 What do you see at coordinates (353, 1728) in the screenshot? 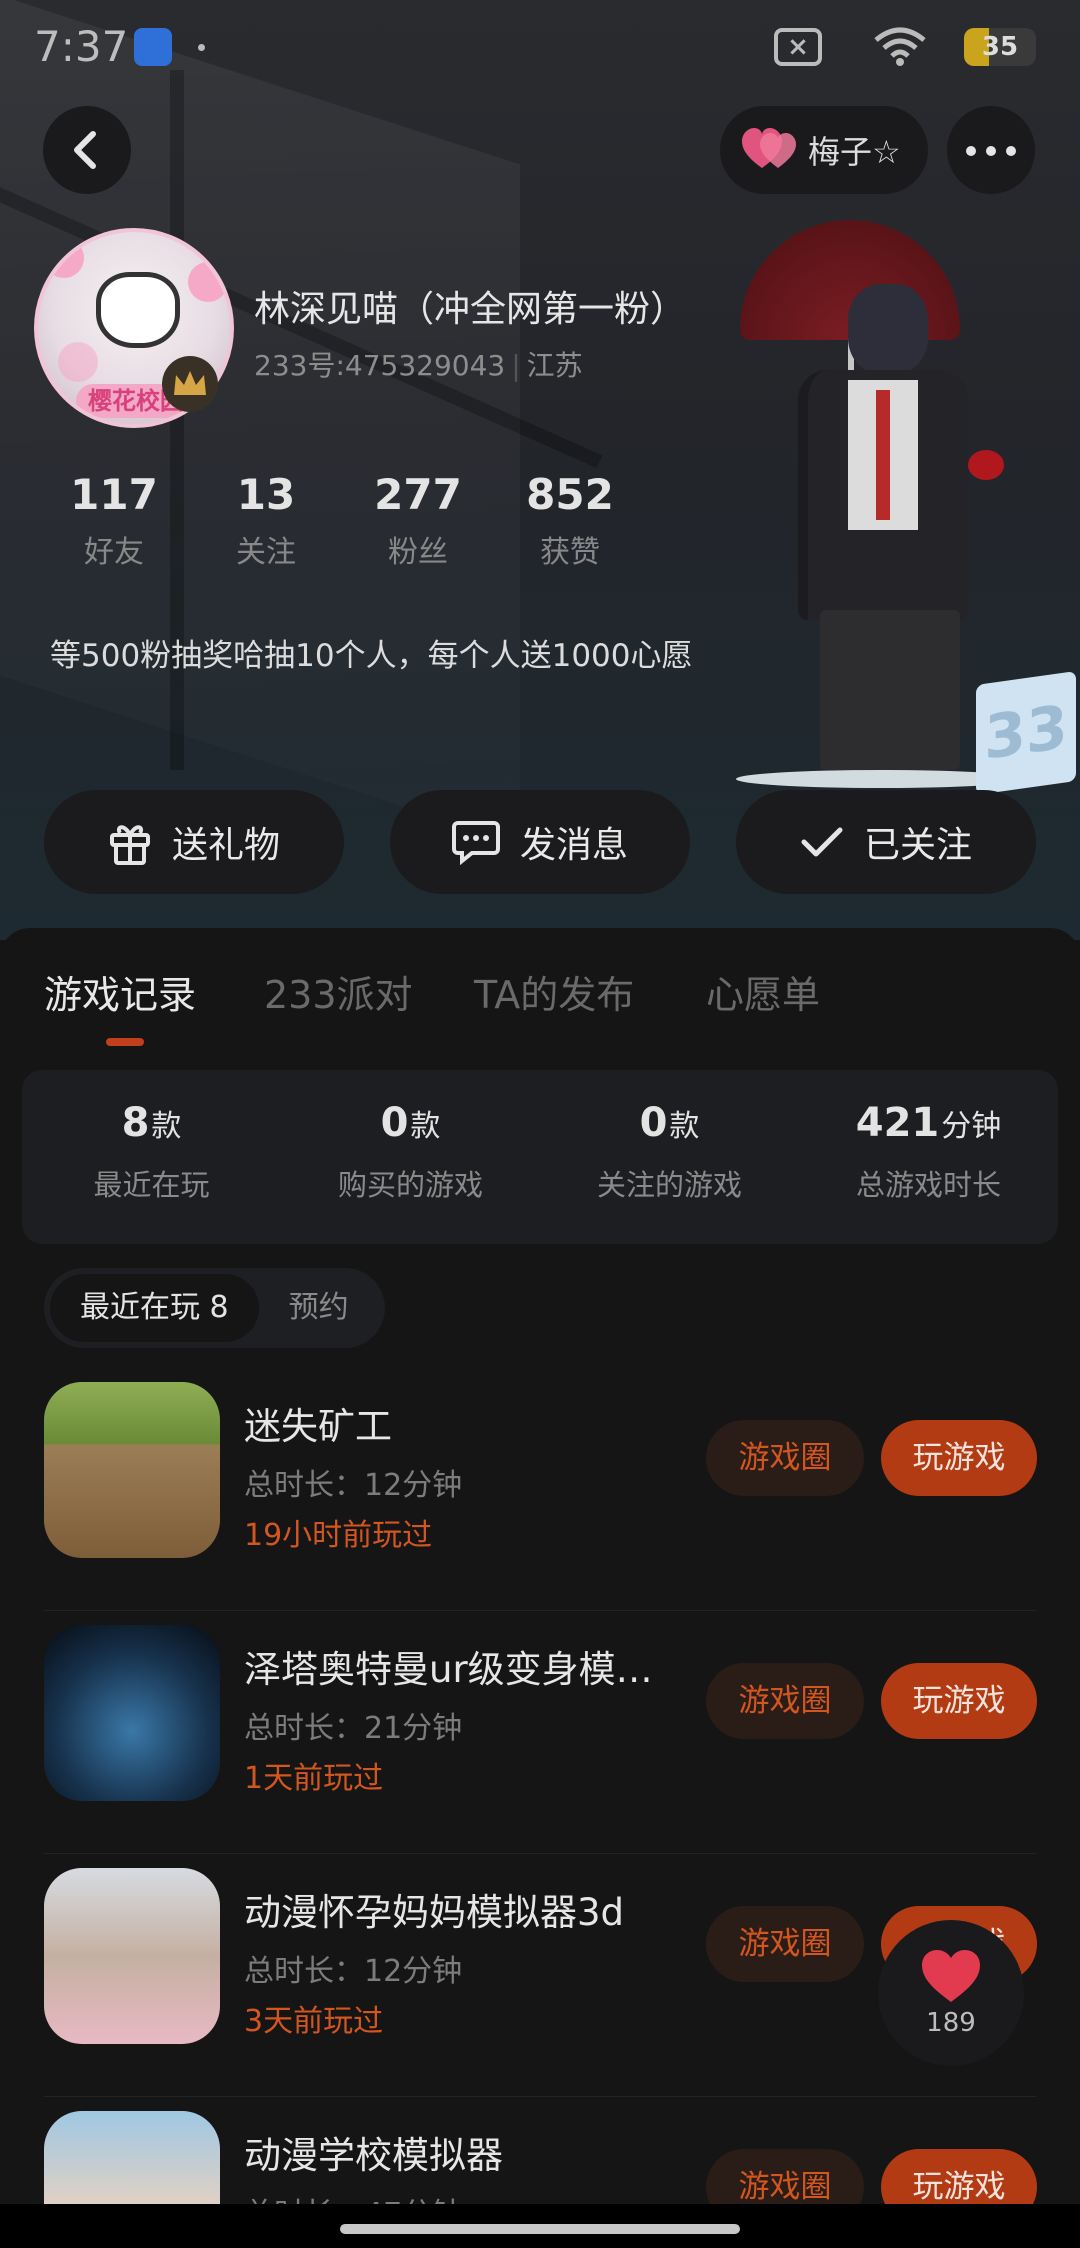
I see `game-duration: 总时长：21分钟` at bounding box center [353, 1728].